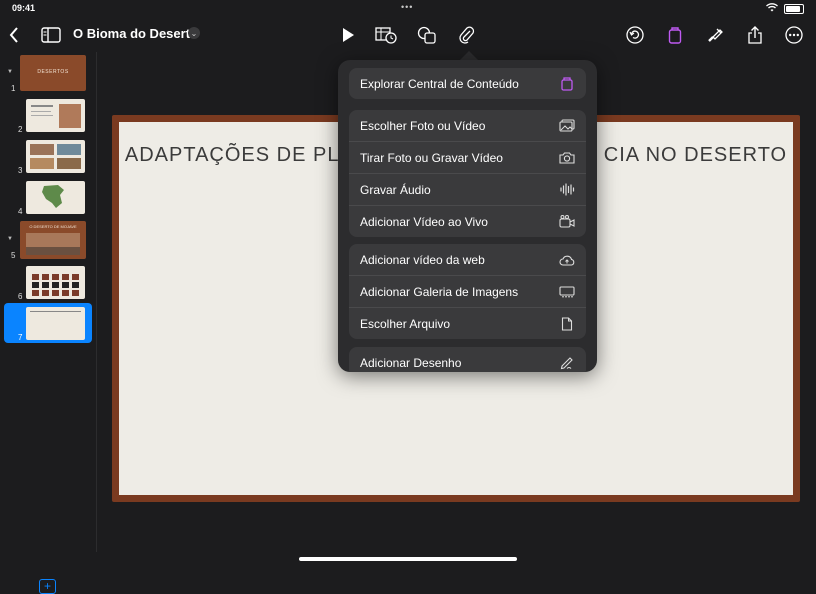 This screenshot has width=816, height=594. What do you see at coordinates (467, 259) in the screenshot?
I see `menu-item-add-web-video: Adicionar vídeo da web` at bounding box center [467, 259].